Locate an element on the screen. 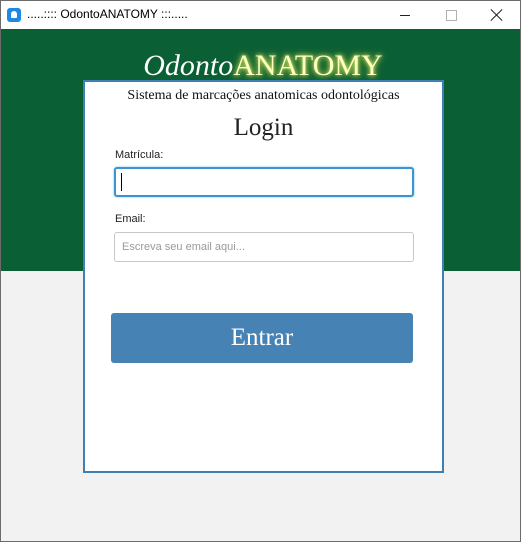 Image resolution: width=521 pixels, height=542 pixels. maximize-button is located at coordinates (451, 15).